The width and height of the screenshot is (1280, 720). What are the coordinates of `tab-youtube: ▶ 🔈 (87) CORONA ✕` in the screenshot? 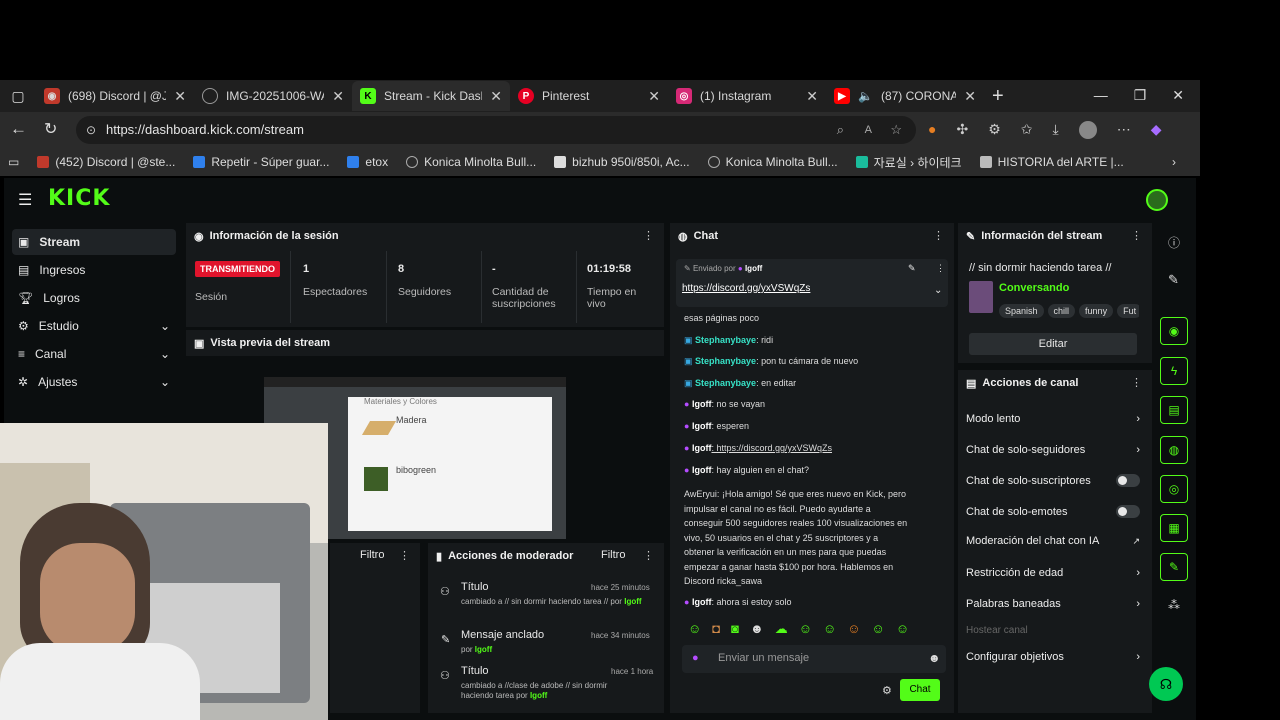 It's located at (905, 96).